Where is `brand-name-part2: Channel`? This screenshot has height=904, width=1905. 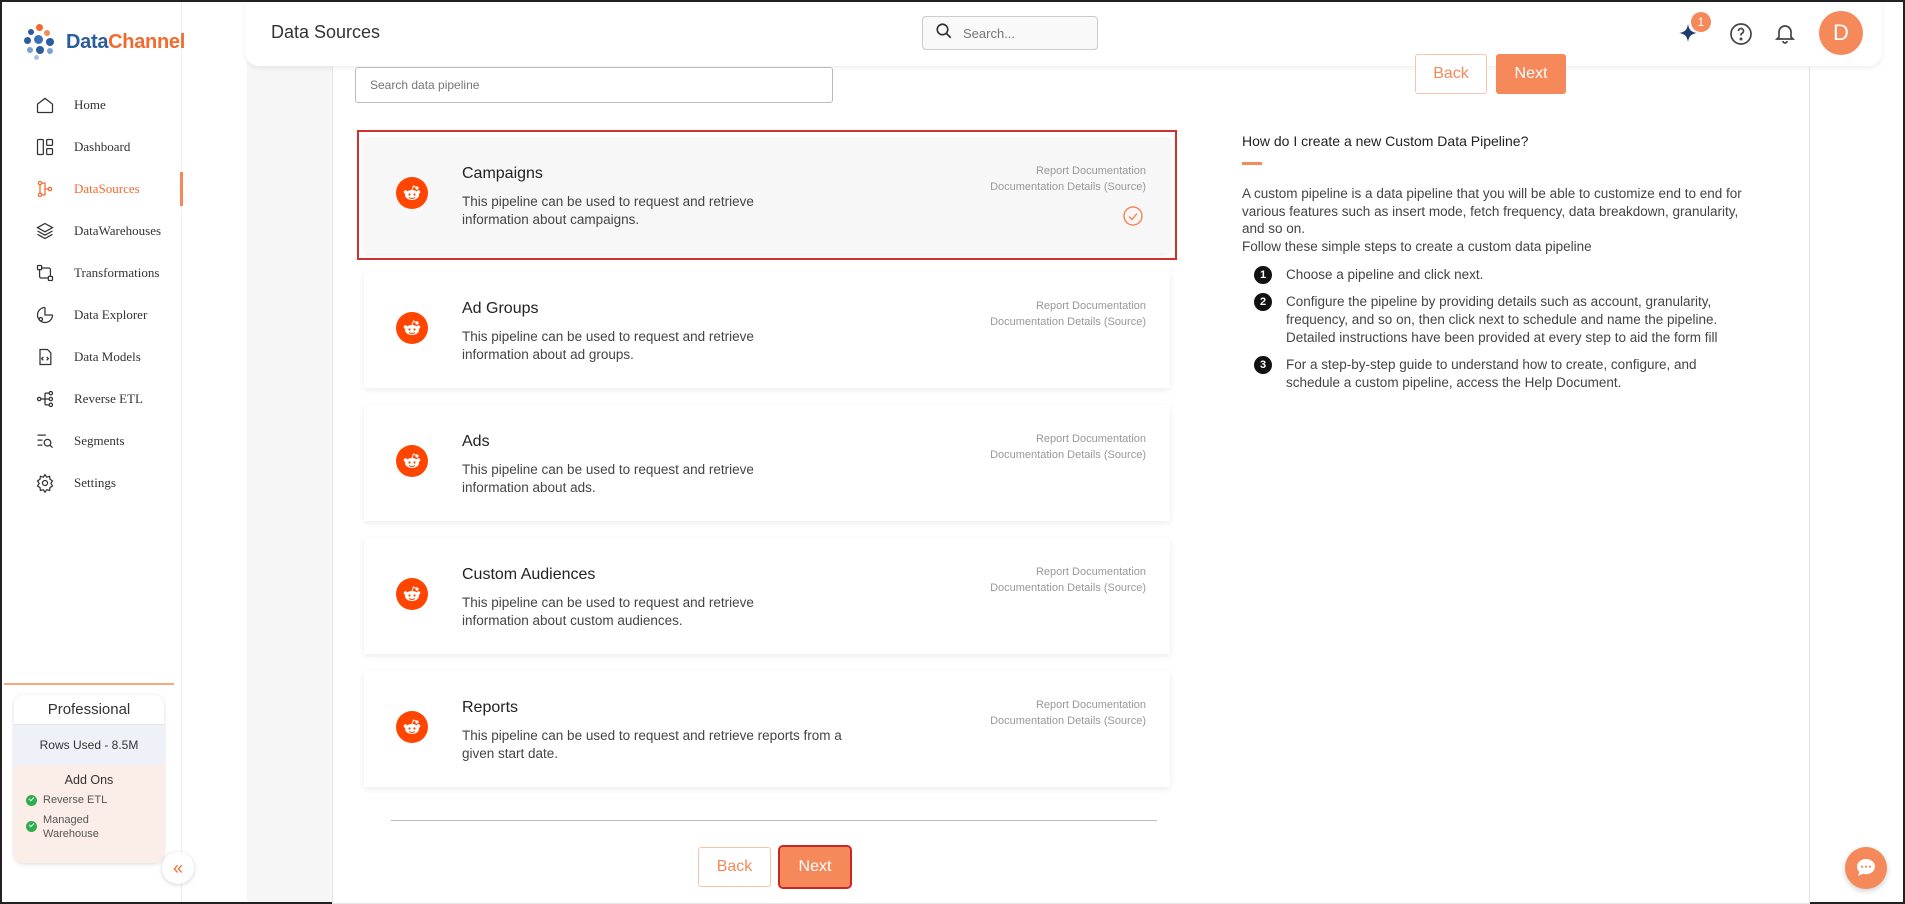 brand-name-part2: Channel is located at coordinates (146, 41).